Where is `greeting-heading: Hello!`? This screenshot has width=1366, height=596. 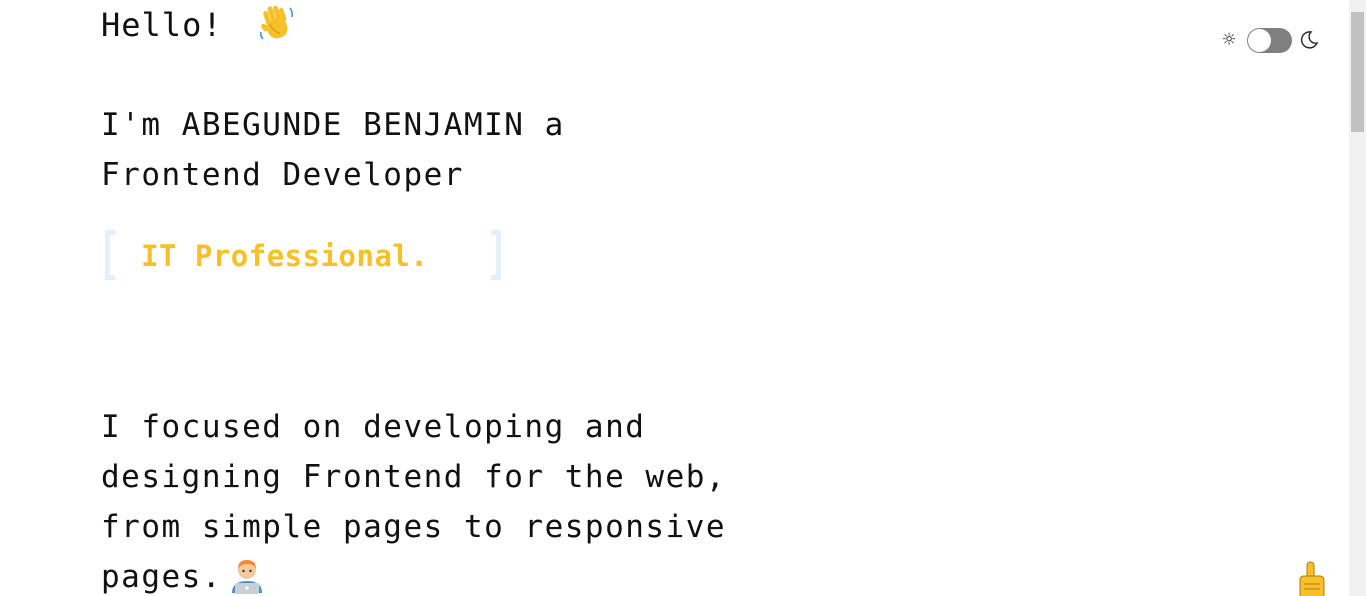 greeting-heading: Hello! is located at coordinates (199, 24).